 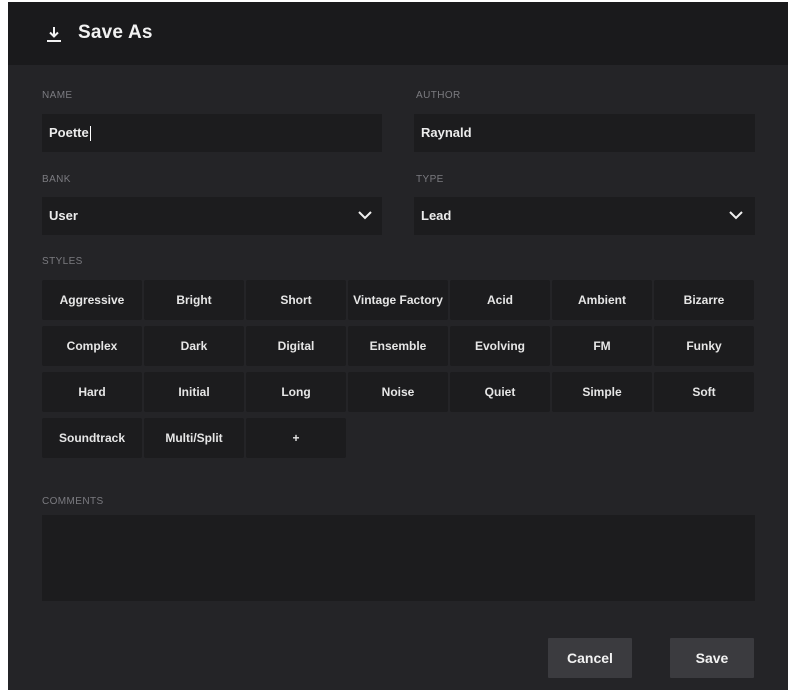 I want to click on name-label: NAME, so click(x=57, y=95).